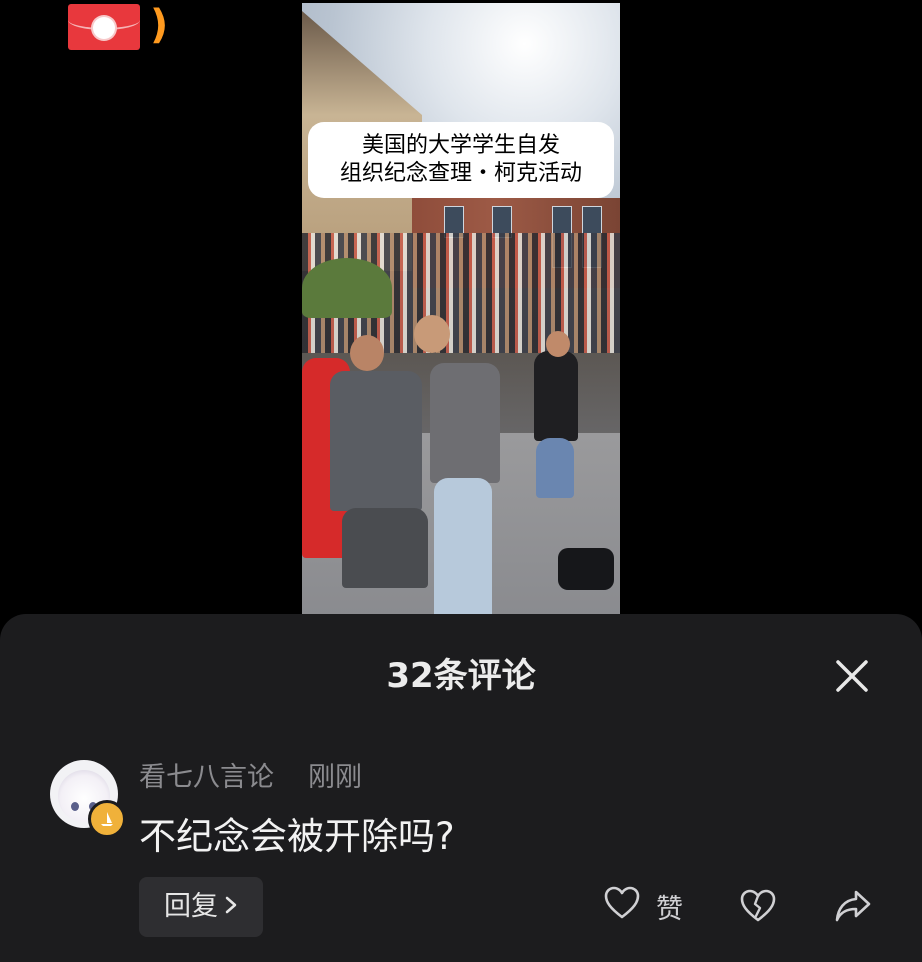  Describe the element at coordinates (622, 906) in the screenshot. I see `heart-outline-icon` at that location.